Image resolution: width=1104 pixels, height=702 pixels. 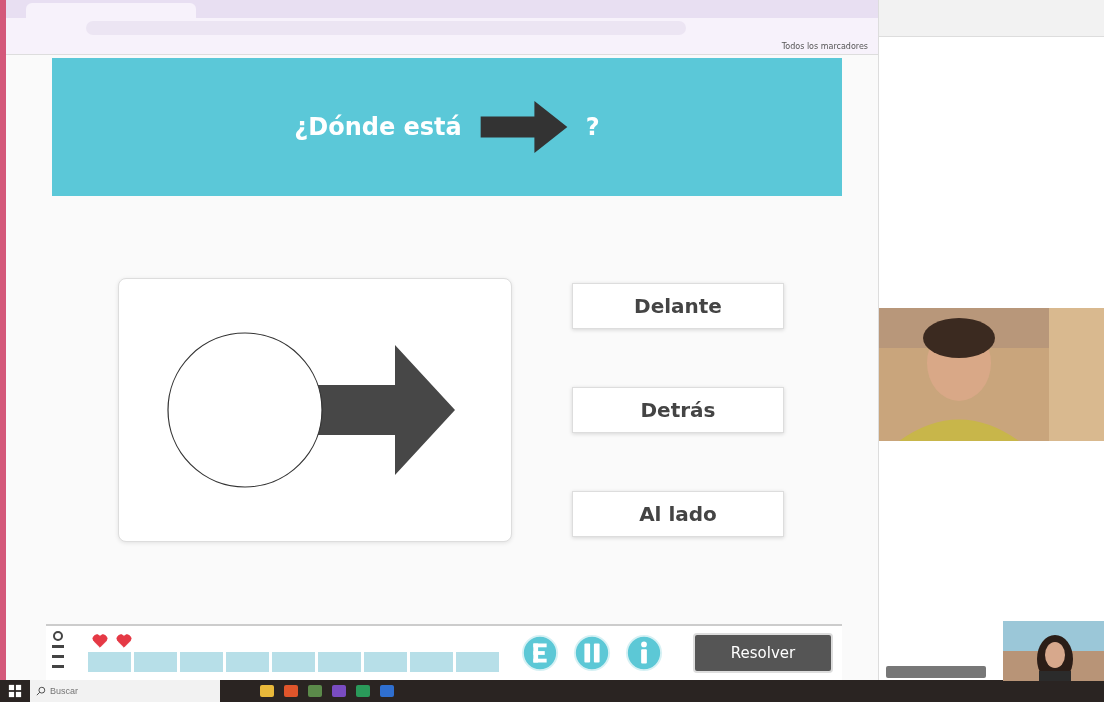 What do you see at coordinates (592, 653) in the screenshot?
I see `pause-icon` at bounding box center [592, 653].